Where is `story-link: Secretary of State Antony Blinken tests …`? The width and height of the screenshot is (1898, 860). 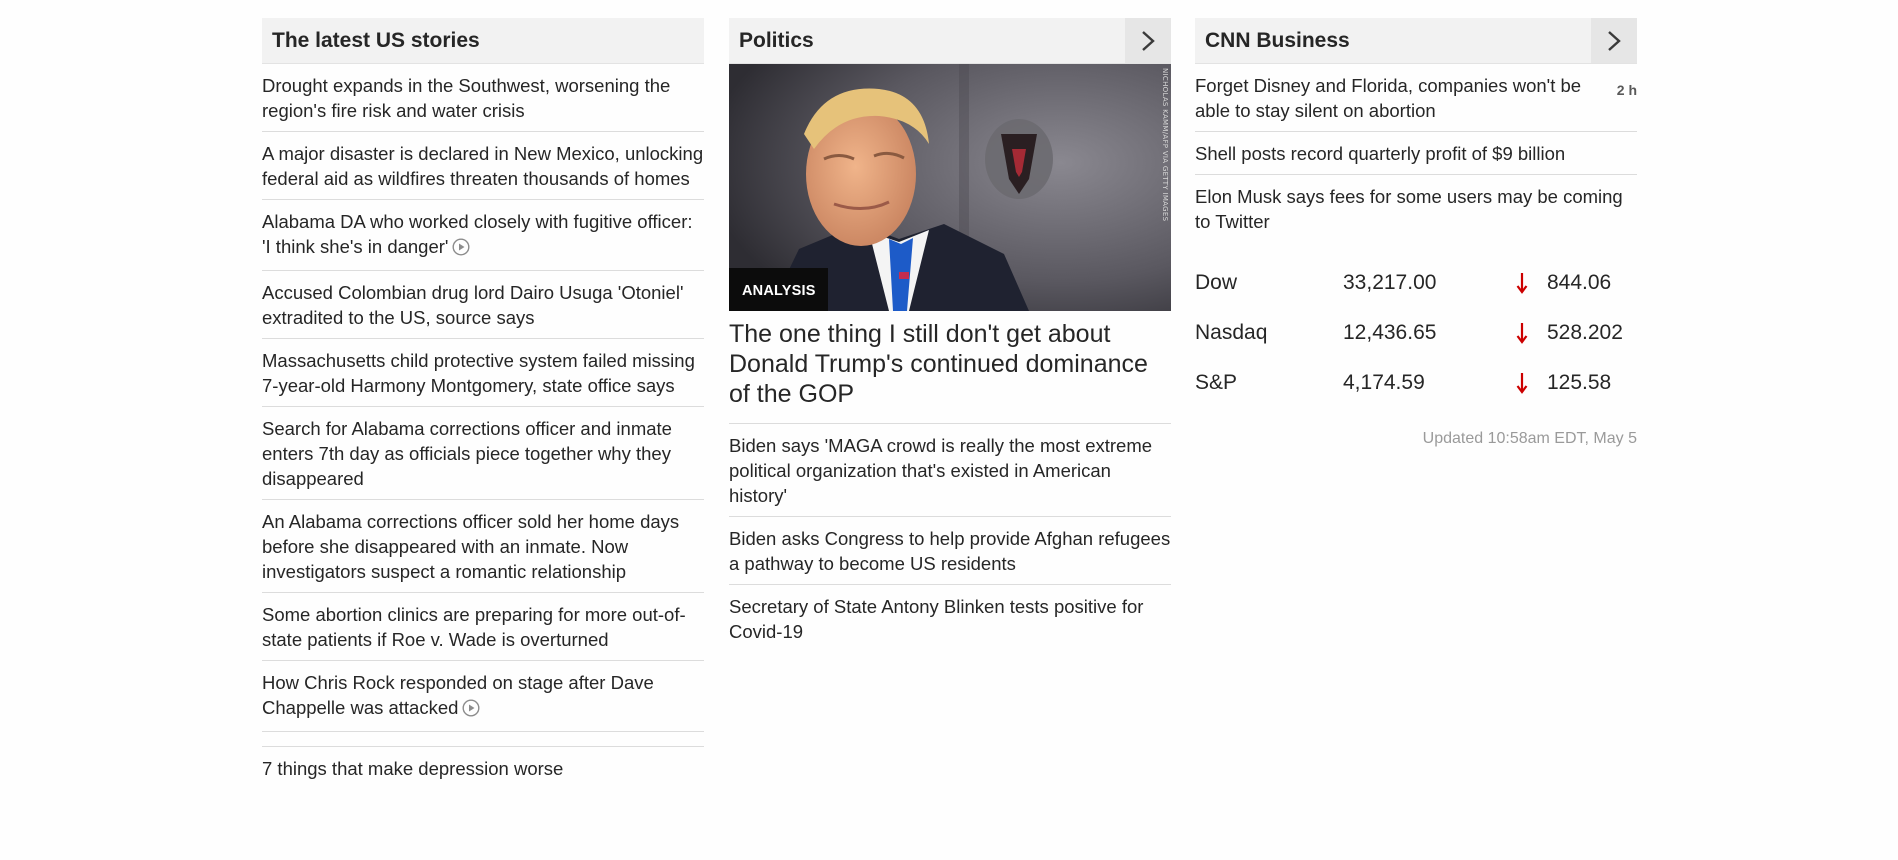 story-link: Secretary of State Antony Blinken tests … is located at coordinates (950, 618).